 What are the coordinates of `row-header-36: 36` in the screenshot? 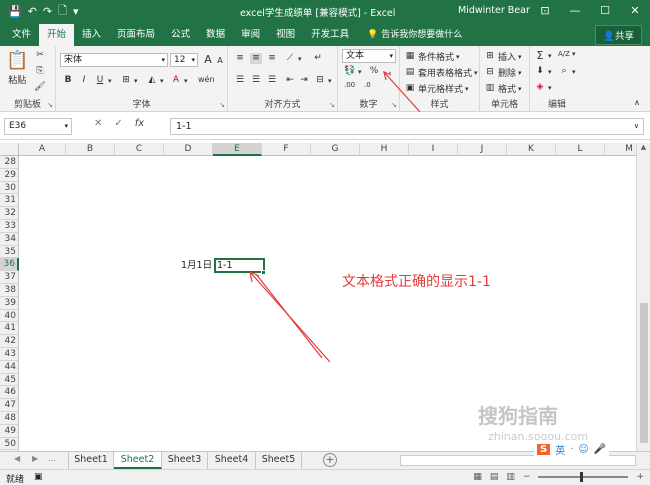 It's located at (9, 265).